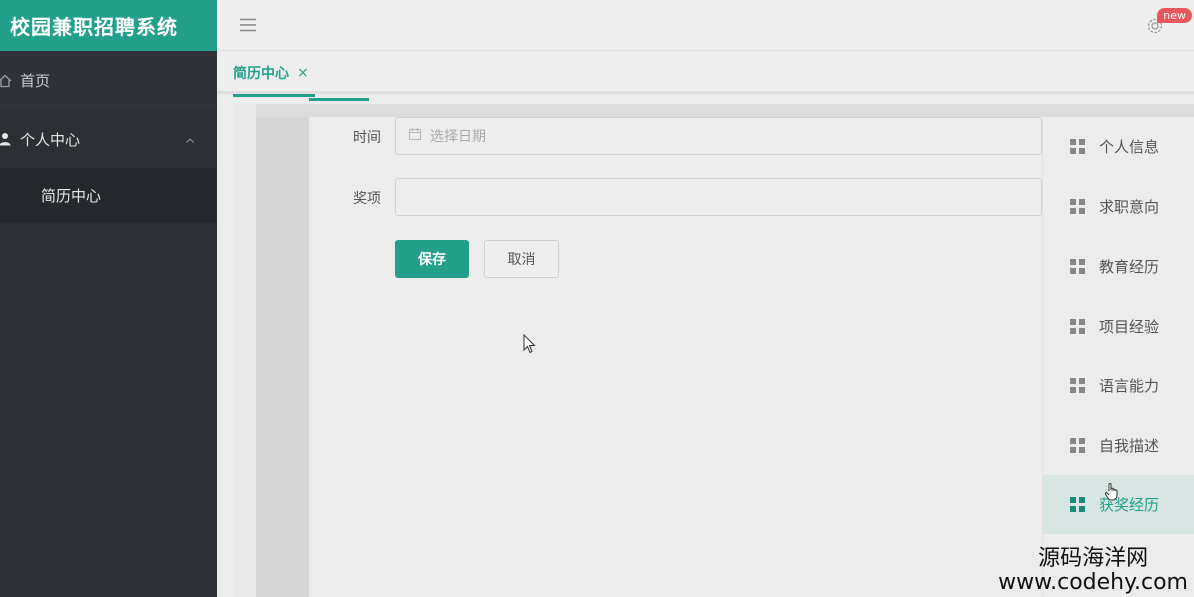 Image resolution: width=1194 pixels, height=597 pixels. I want to click on sidebar-item-label: 简历中心, so click(71, 196).